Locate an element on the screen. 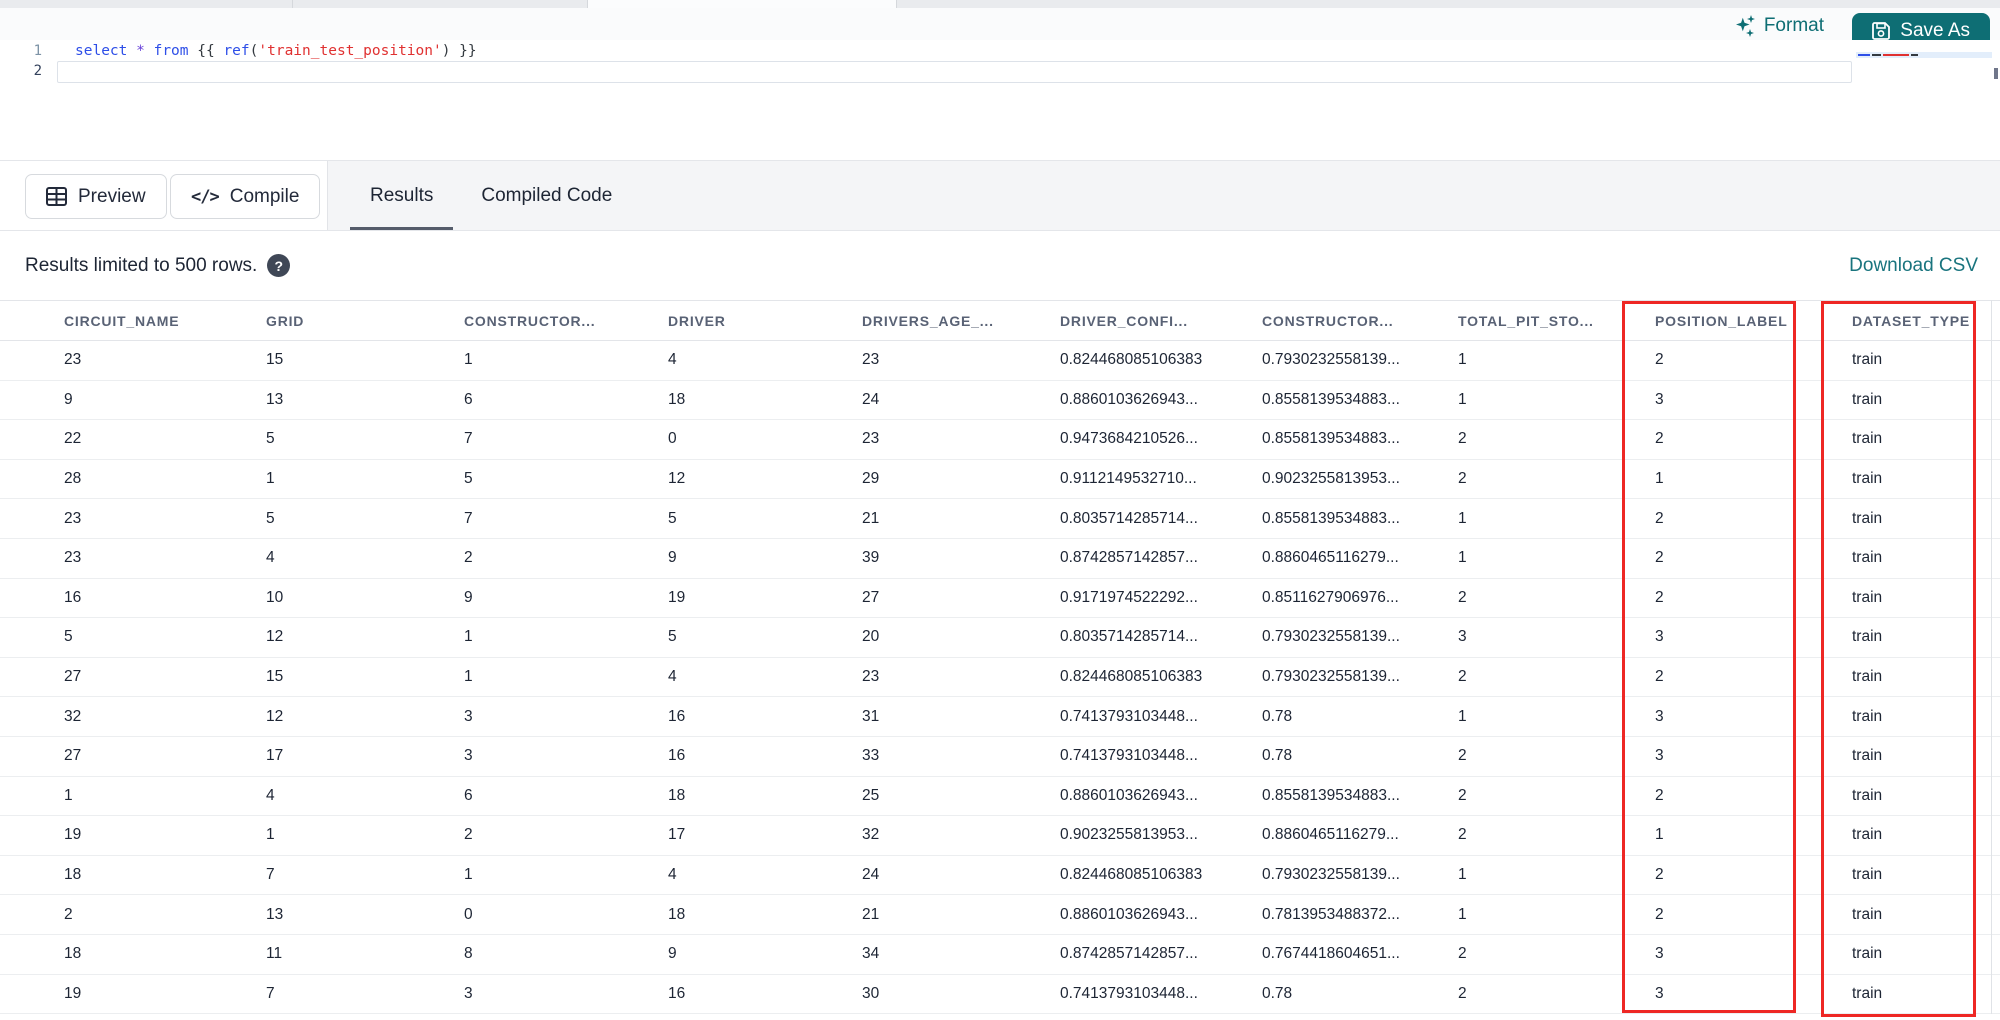 This screenshot has width=2000, height=1020. help-icon: ? is located at coordinates (279, 265).